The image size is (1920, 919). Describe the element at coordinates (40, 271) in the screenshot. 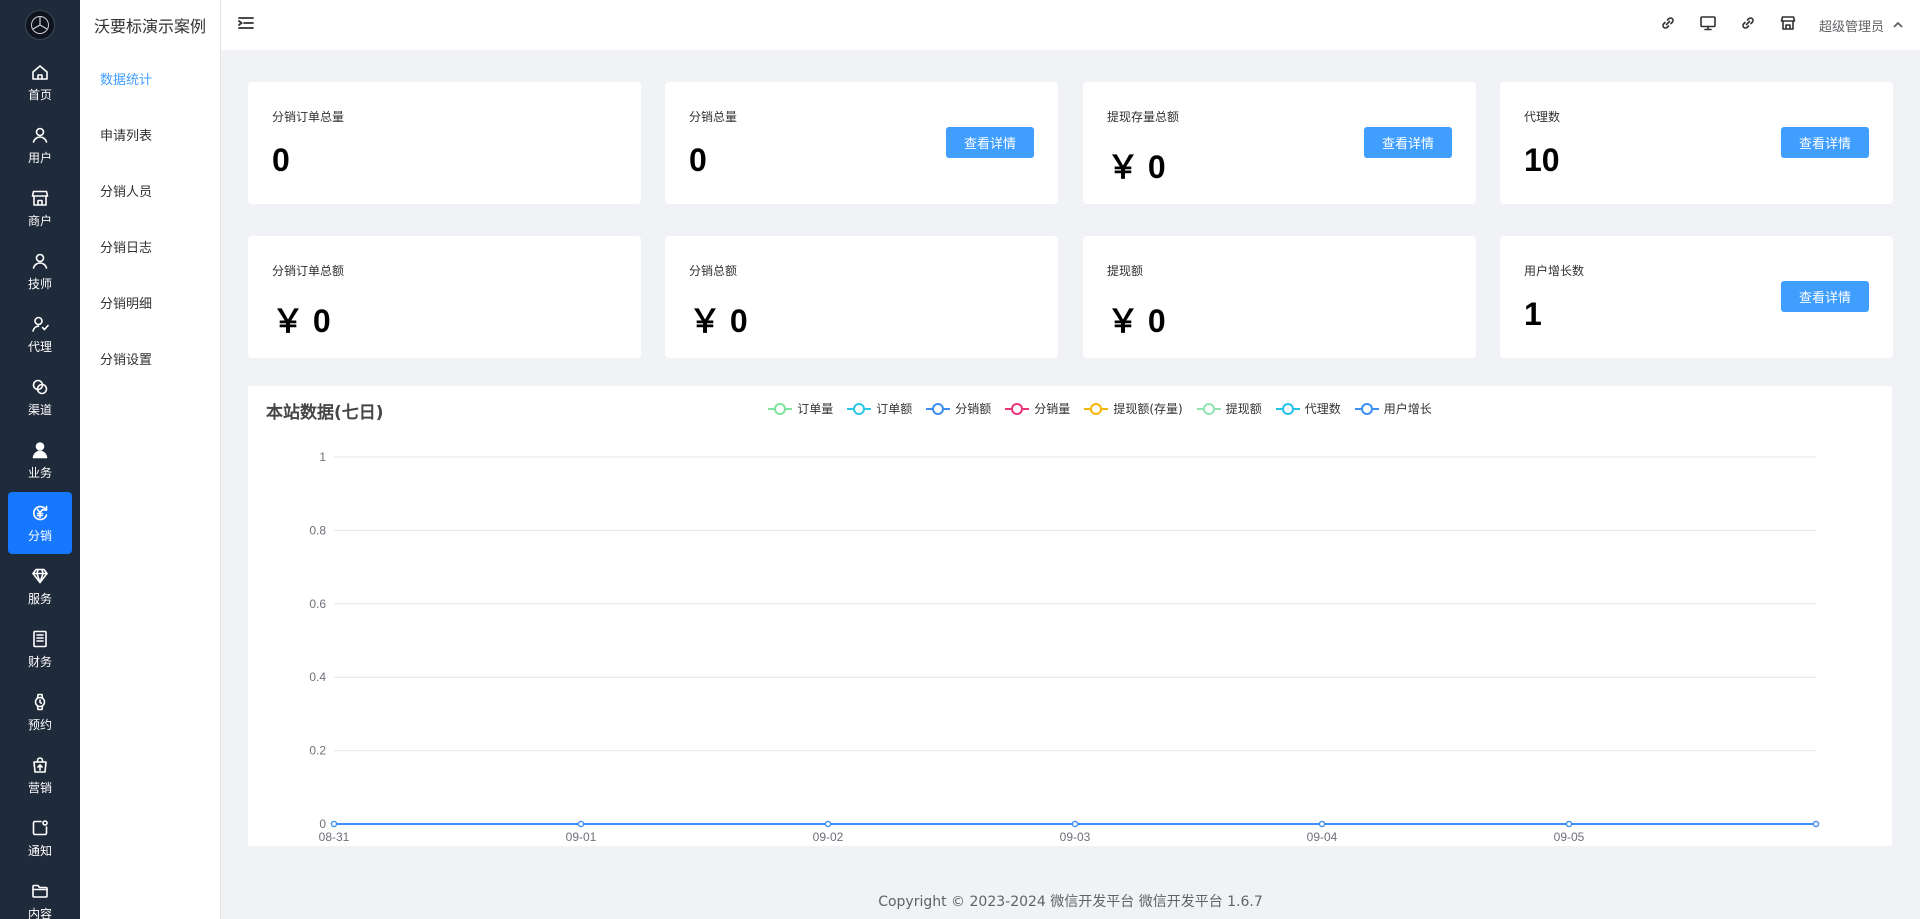

I see `rail-item-technician: 技师` at that location.